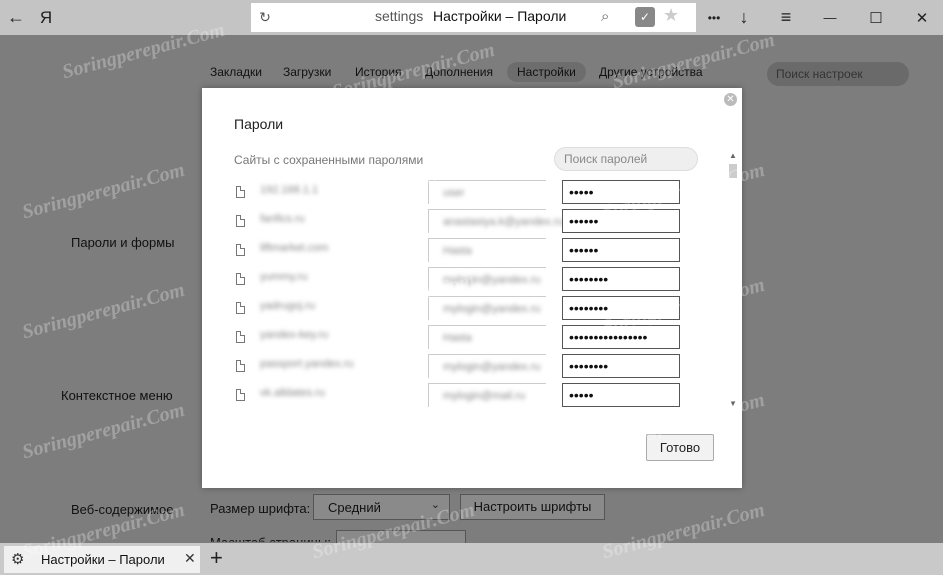  Describe the element at coordinates (503, 222) in the screenshot. I see `login-value: anastasiya.k@yandex.ru` at that location.